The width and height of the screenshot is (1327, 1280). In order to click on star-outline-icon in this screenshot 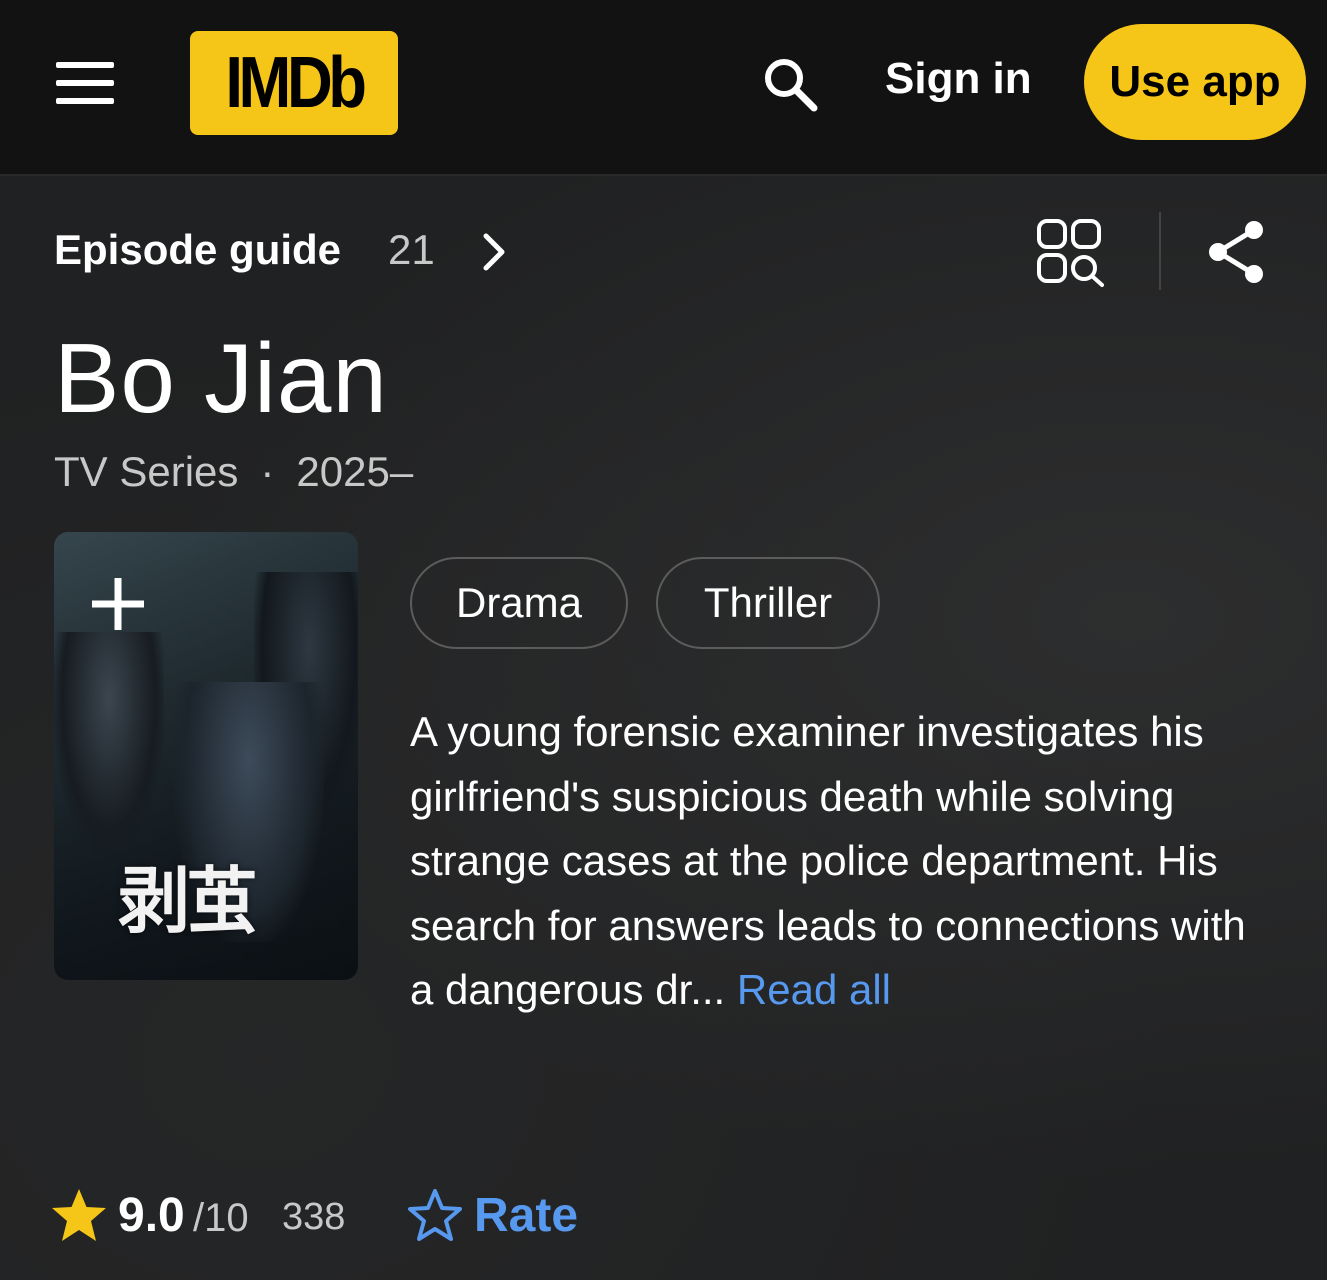, I will do `click(435, 1215)`.